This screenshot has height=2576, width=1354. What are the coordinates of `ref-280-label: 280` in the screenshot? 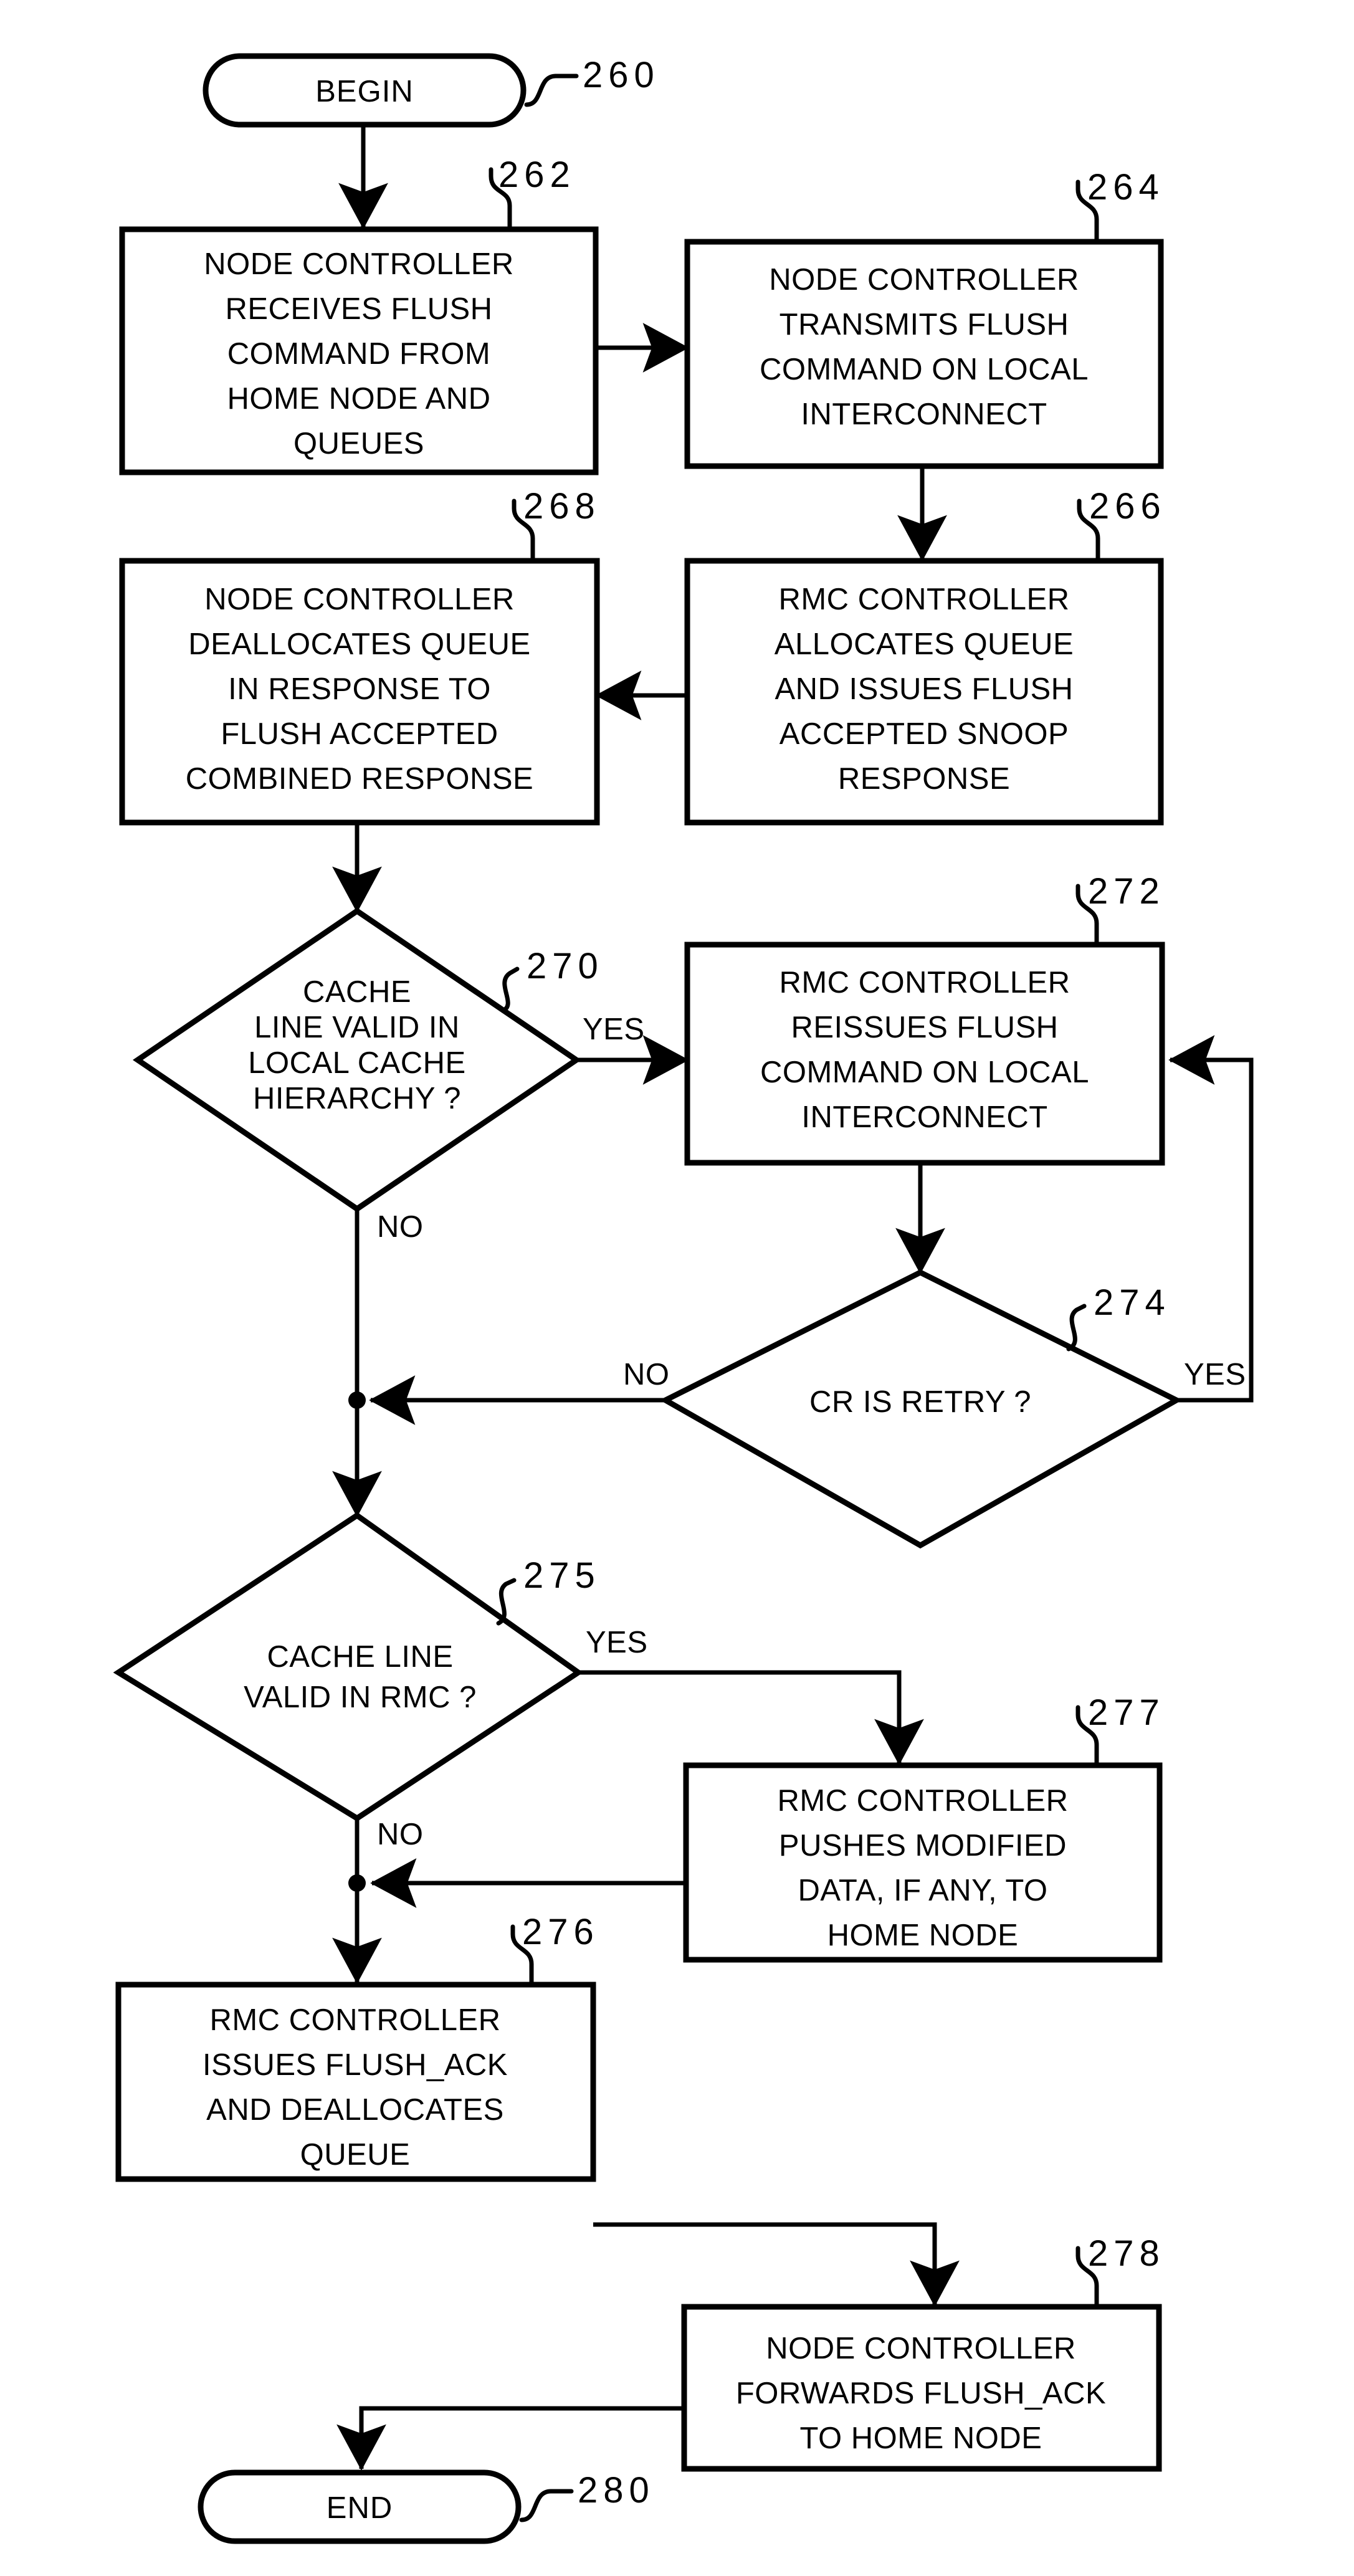 It's located at (616, 2490).